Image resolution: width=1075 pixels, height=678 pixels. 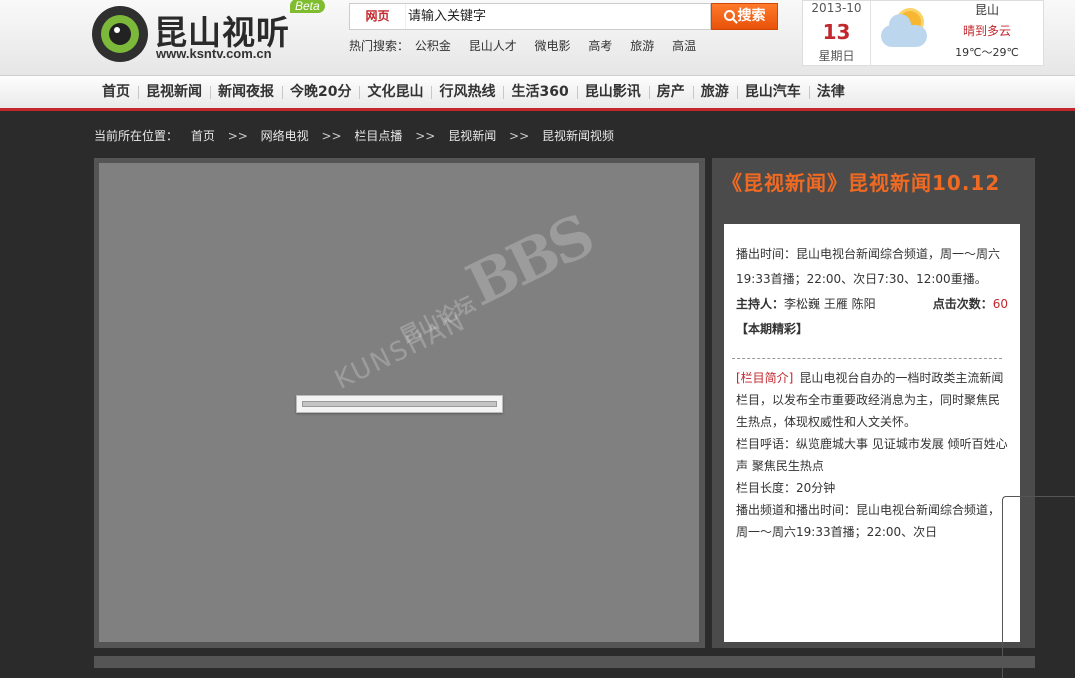 What do you see at coordinates (867, 358) in the screenshot?
I see `divider` at bounding box center [867, 358].